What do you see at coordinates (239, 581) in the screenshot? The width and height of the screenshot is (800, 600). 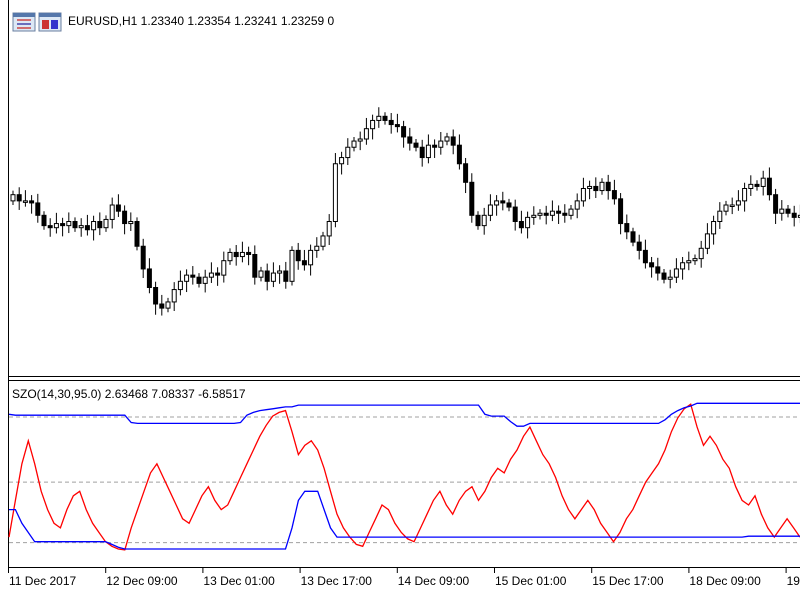 I see `time-tick-label: 13 Dec 01:00` at bounding box center [239, 581].